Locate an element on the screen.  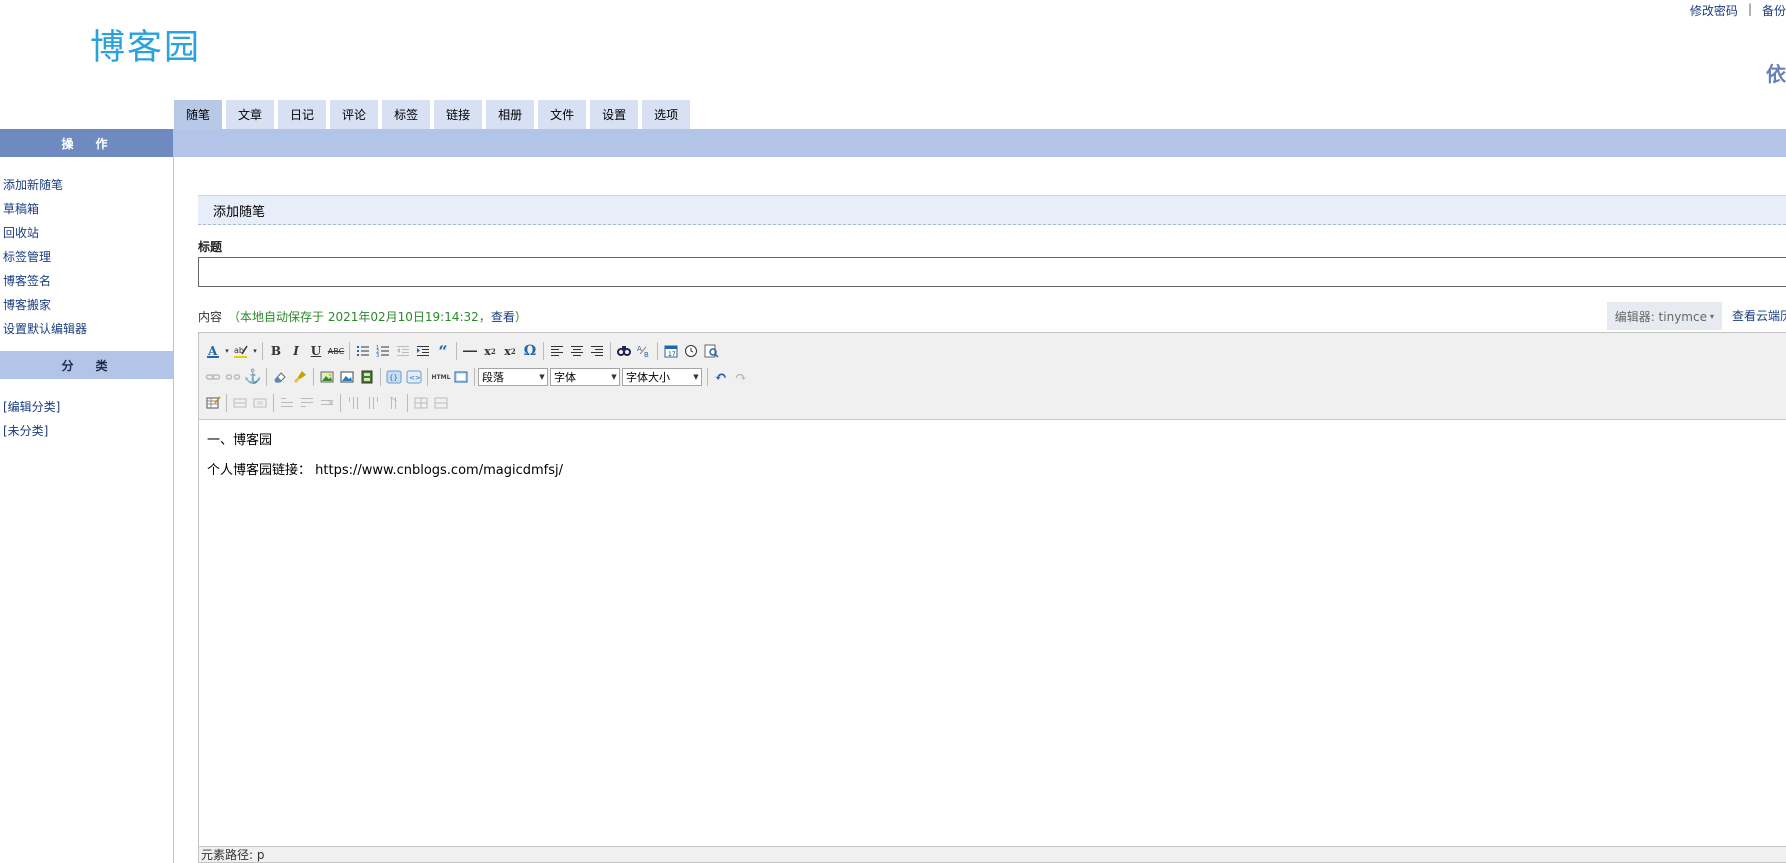
superscript-icon: x2 is located at coordinates (510, 351).